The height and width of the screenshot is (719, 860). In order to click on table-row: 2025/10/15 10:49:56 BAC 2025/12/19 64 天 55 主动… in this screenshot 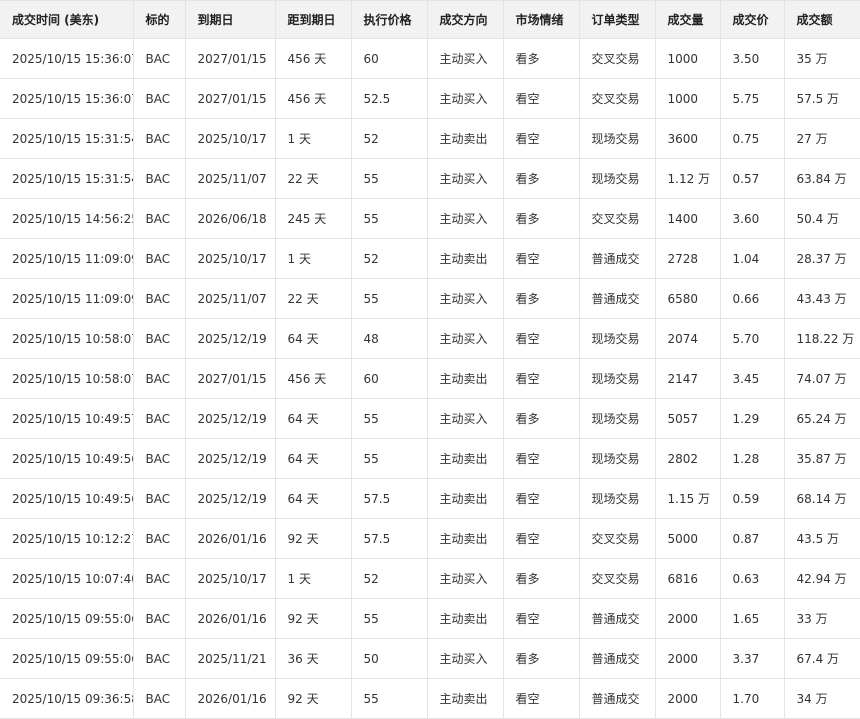, I will do `click(430, 458)`.